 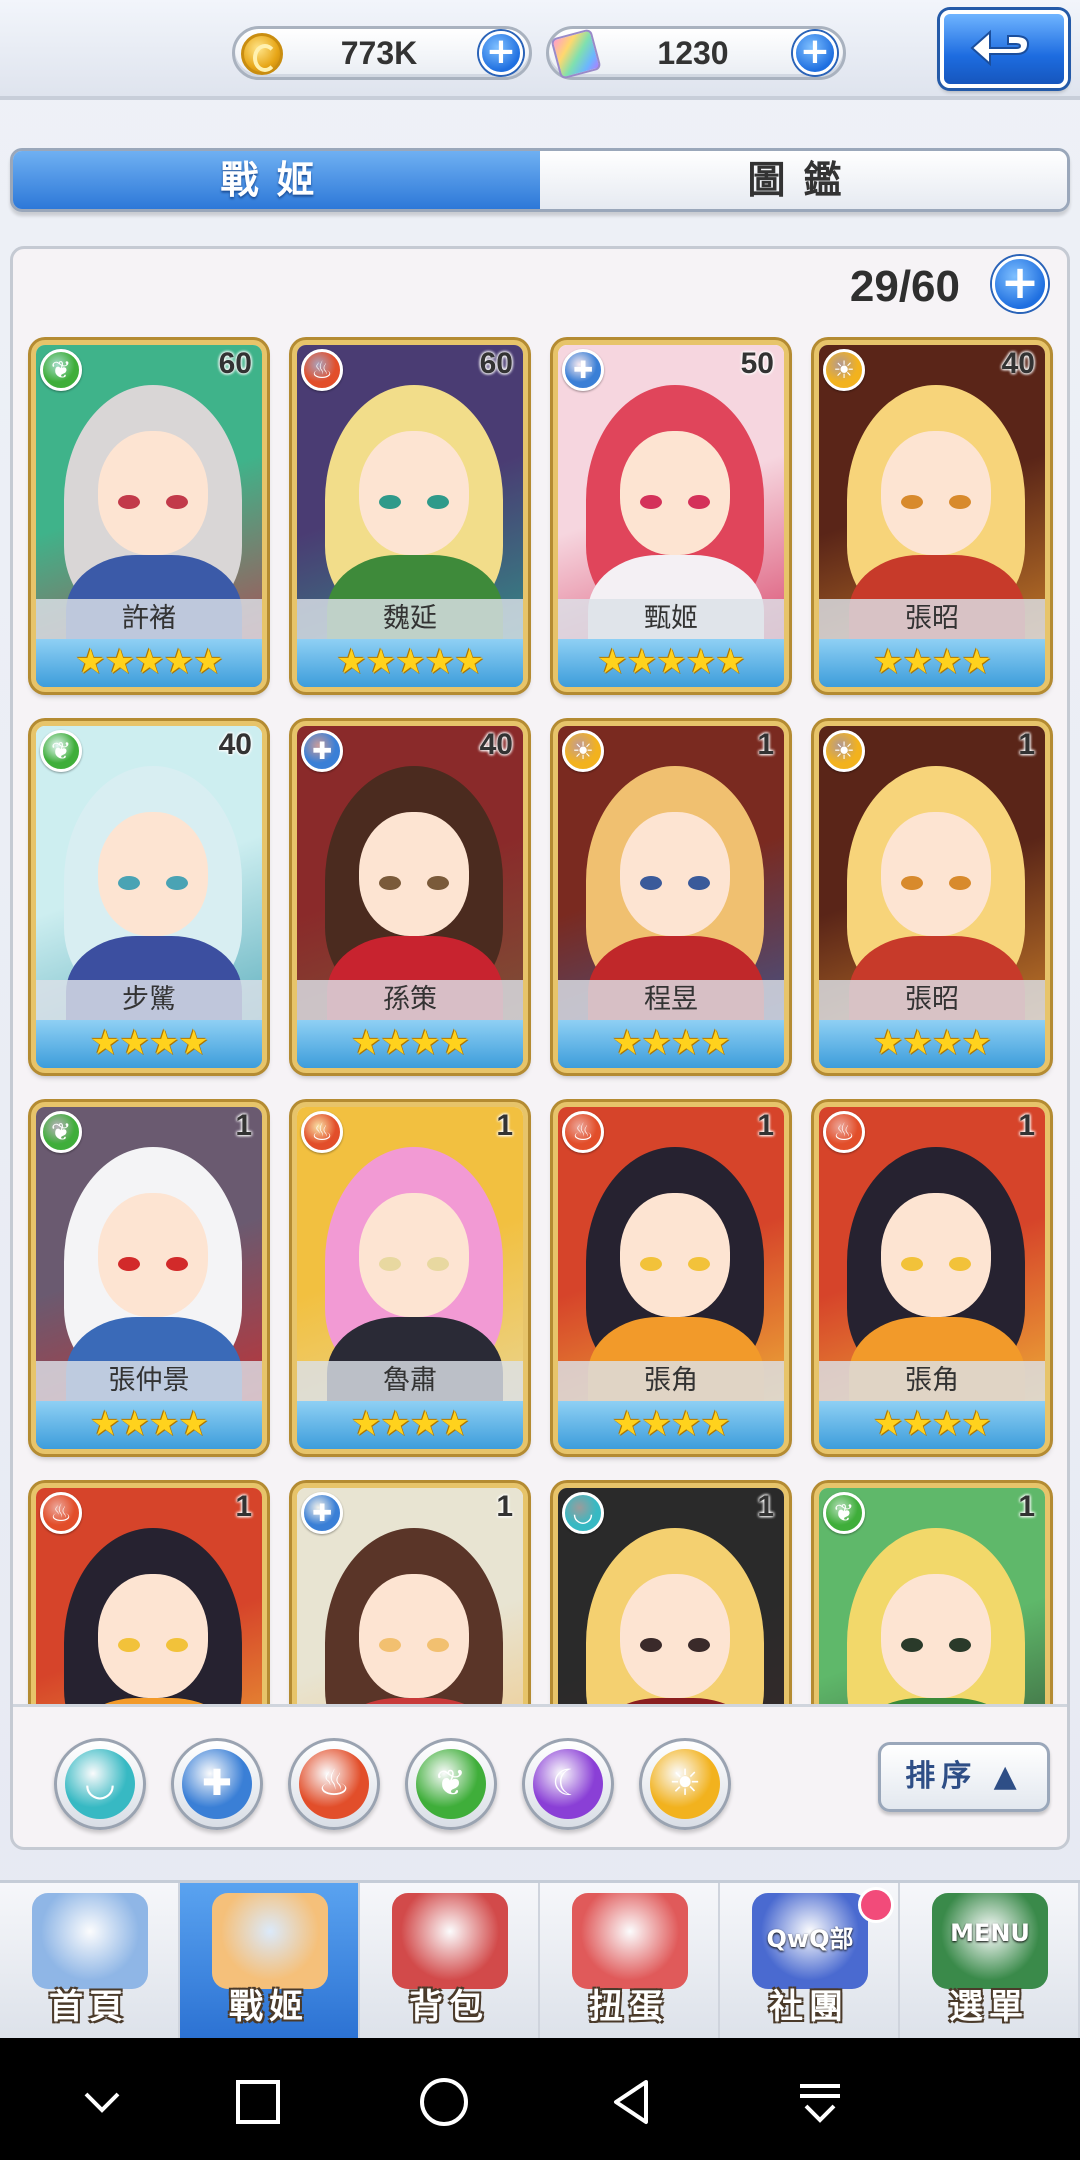 I want to click on tab-collection: 圖鑑, so click(x=803, y=180).